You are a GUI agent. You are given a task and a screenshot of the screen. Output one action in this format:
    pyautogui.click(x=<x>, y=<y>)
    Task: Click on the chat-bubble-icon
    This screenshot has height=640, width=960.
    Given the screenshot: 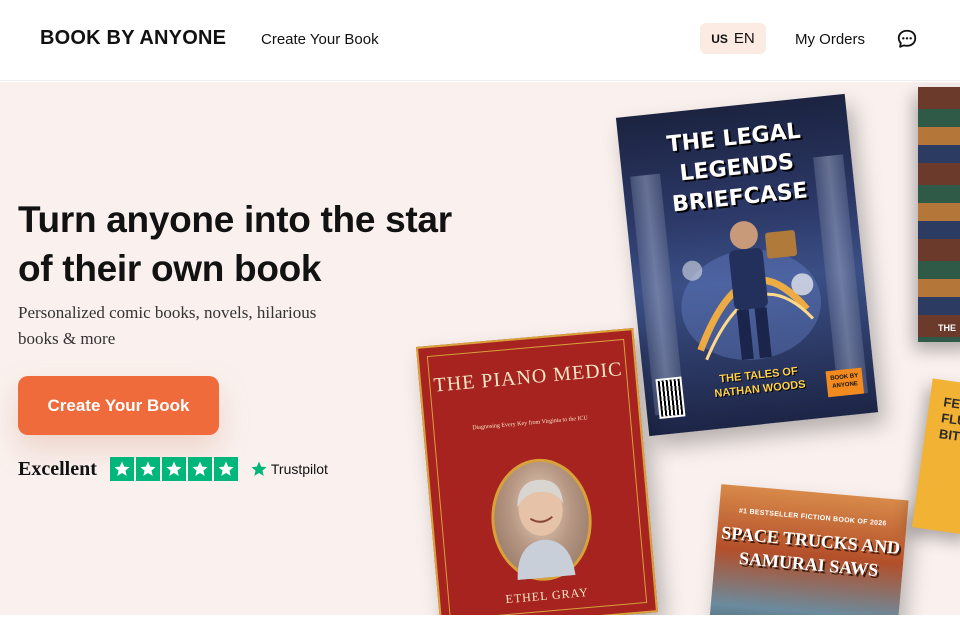 What is the action you would take?
    pyautogui.click(x=907, y=39)
    